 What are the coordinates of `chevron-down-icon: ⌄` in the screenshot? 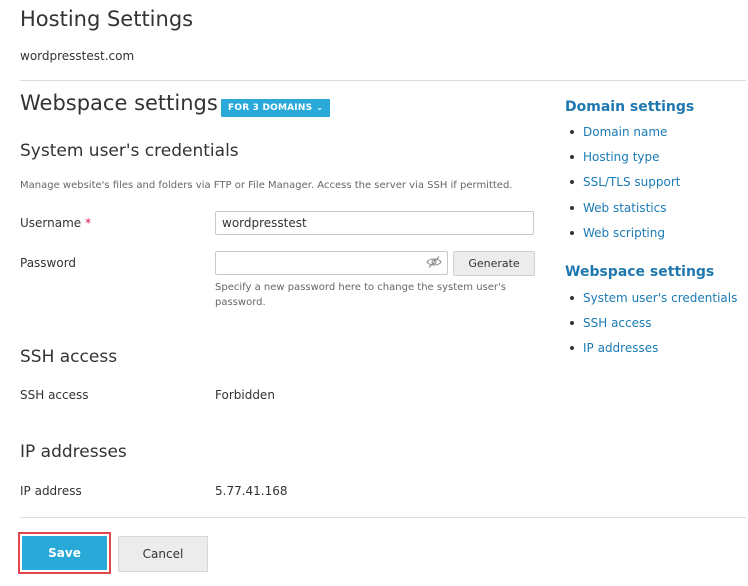 It's located at (320, 107).